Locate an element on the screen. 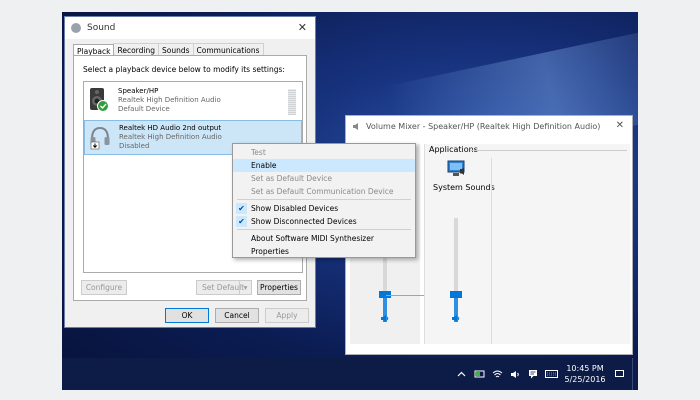 The width and height of the screenshot is (700, 400). menu-item-label: Show Disconnected Devices is located at coordinates (304, 221).